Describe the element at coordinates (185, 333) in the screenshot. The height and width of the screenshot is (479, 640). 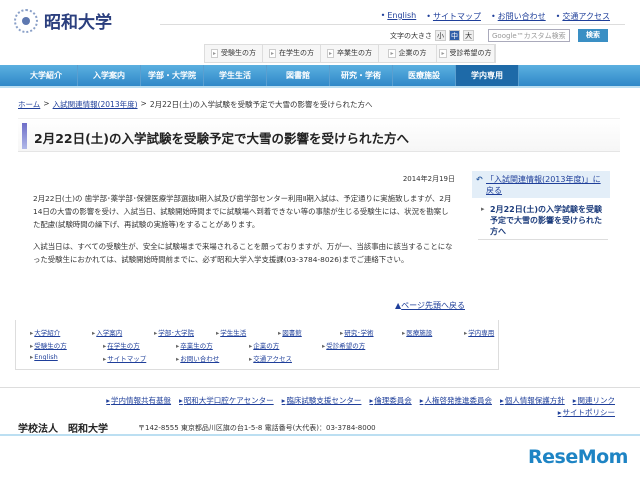
I see `footer-nav-link: 学部･大学院` at that location.